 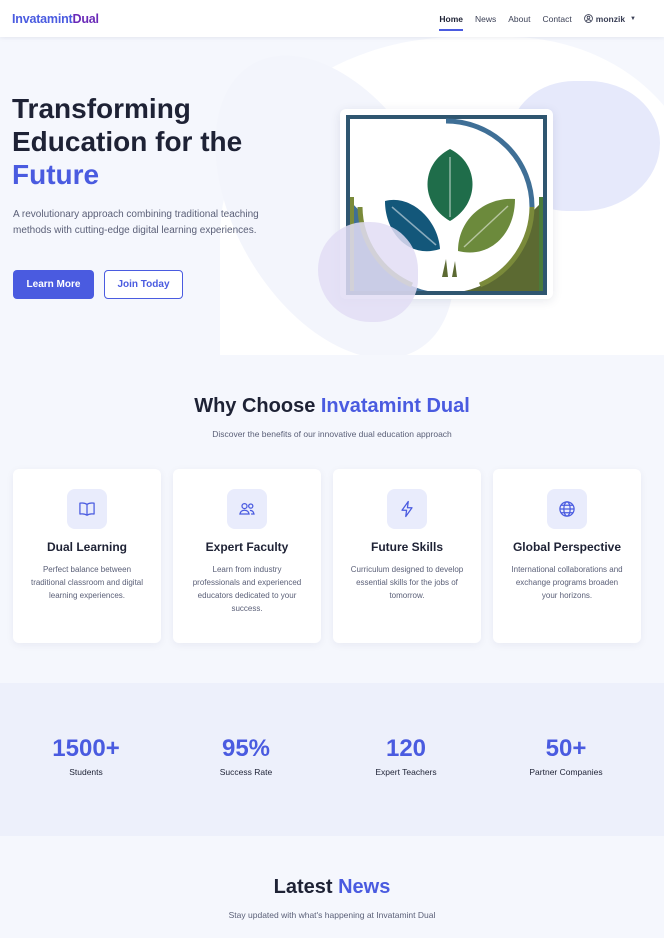 I want to click on feature-title: Global Perspective, so click(x=567, y=547).